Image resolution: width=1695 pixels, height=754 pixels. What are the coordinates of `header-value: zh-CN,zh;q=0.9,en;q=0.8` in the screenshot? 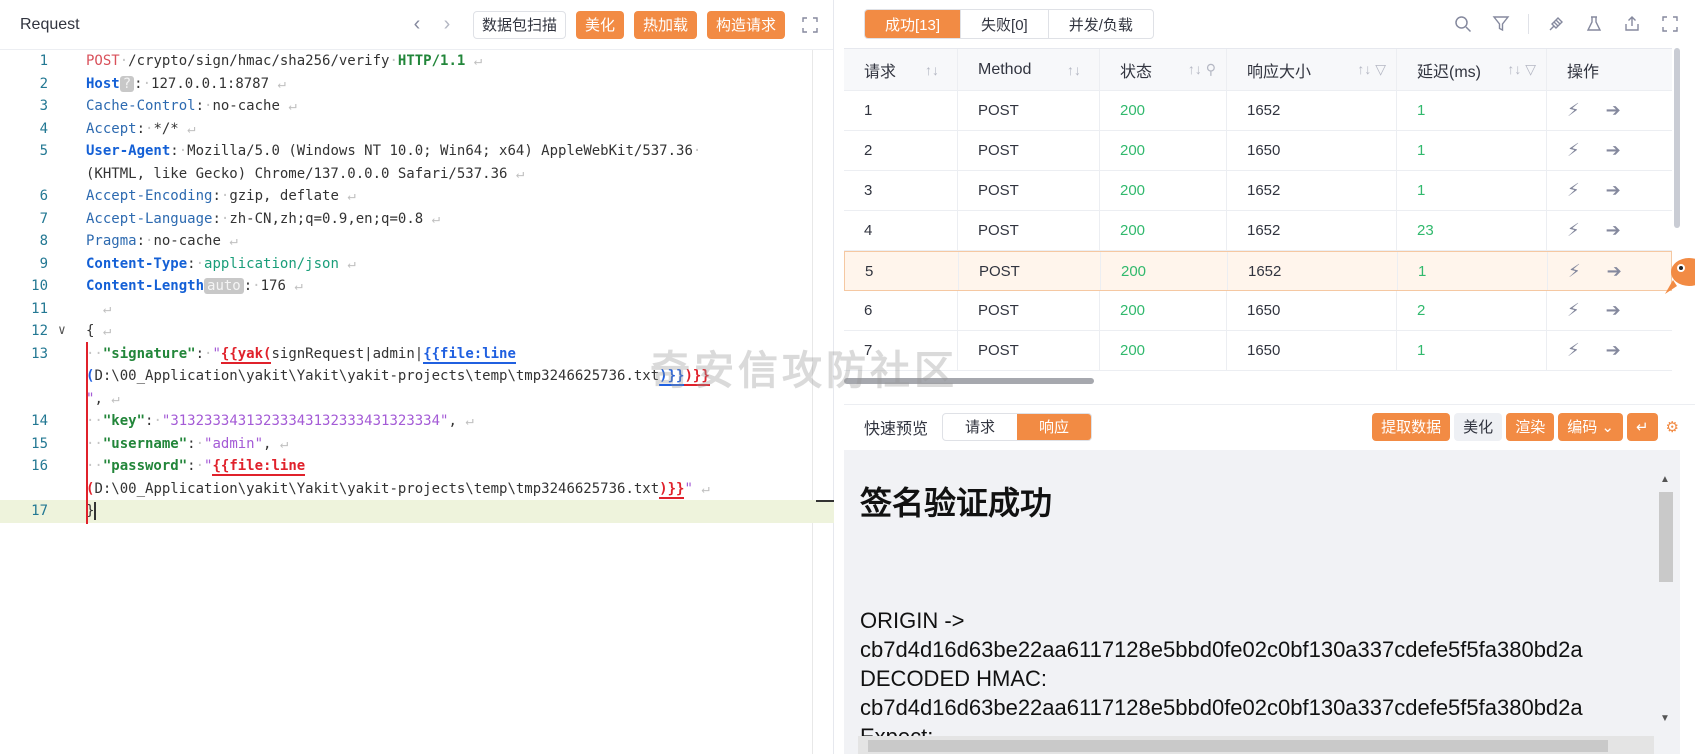 It's located at (326, 218).